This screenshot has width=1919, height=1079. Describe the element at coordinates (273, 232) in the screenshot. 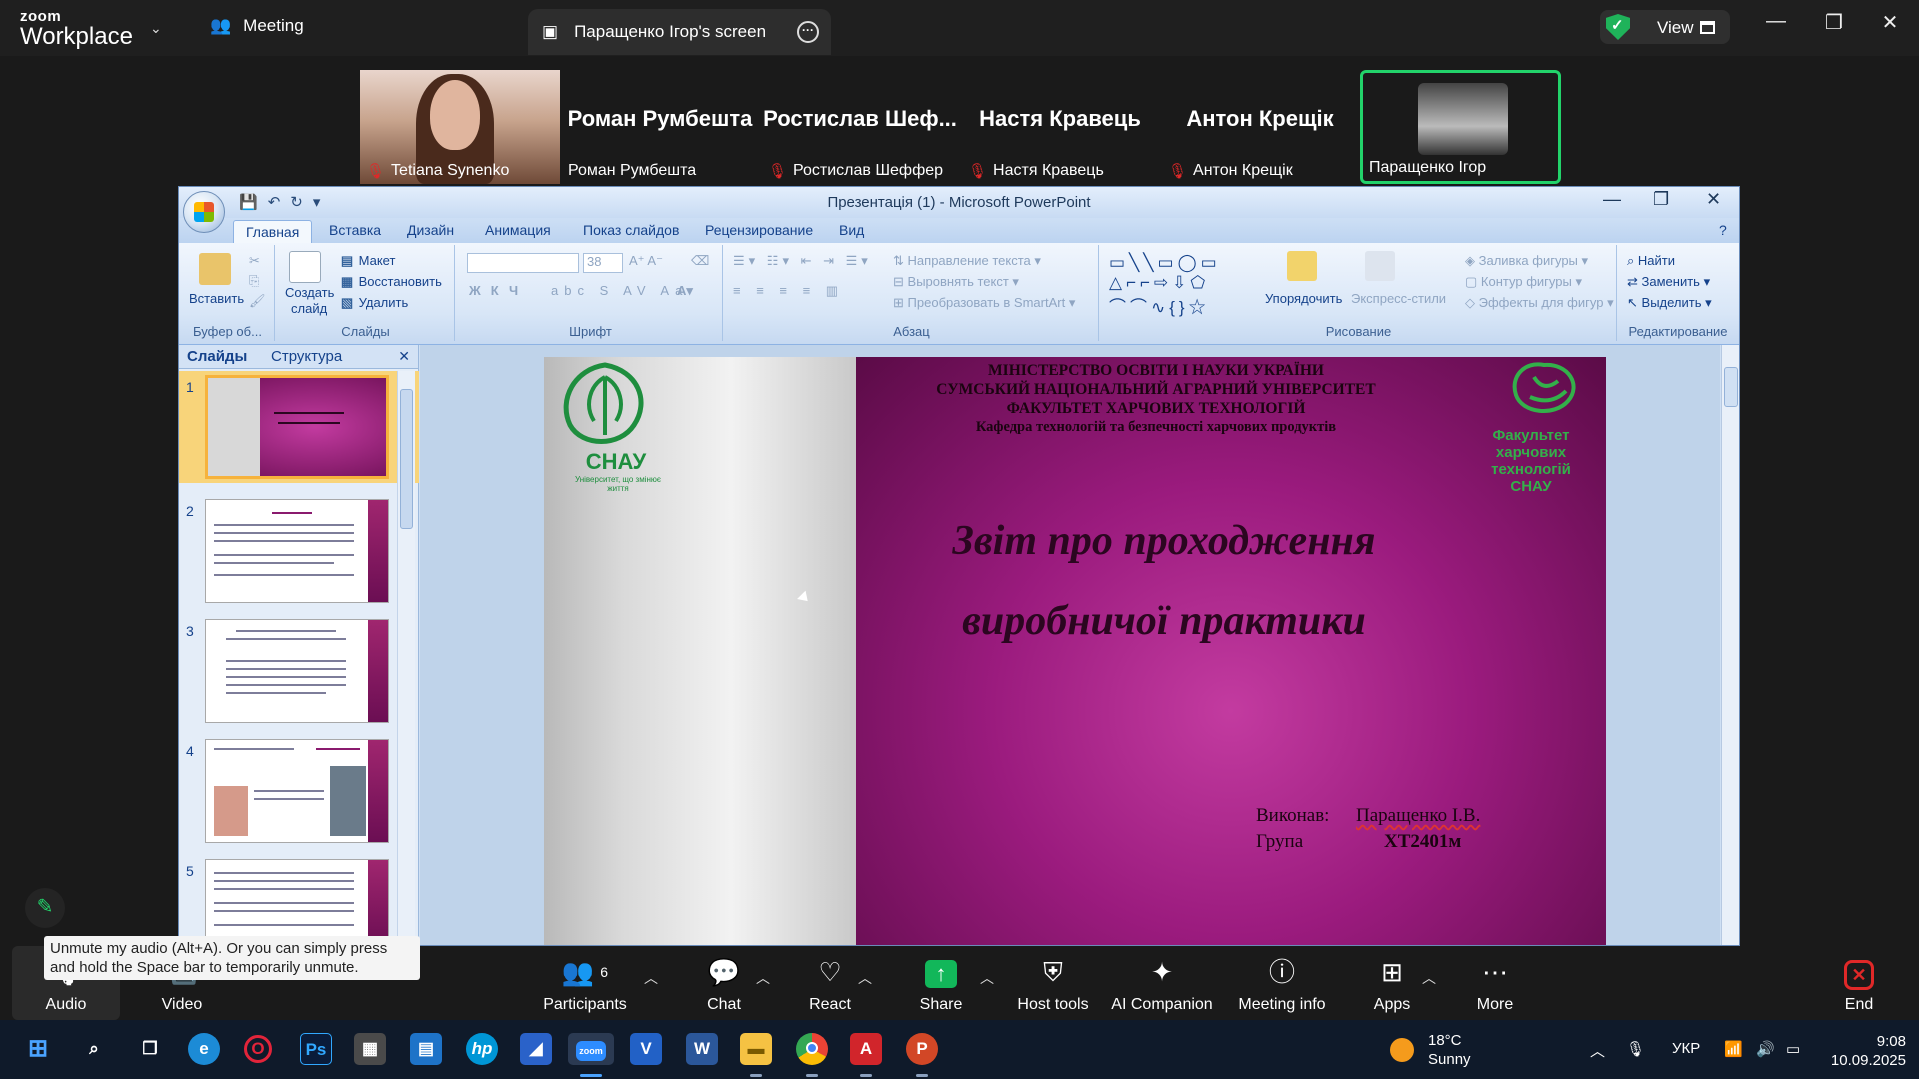

I see `tab-home: Главная` at that location.